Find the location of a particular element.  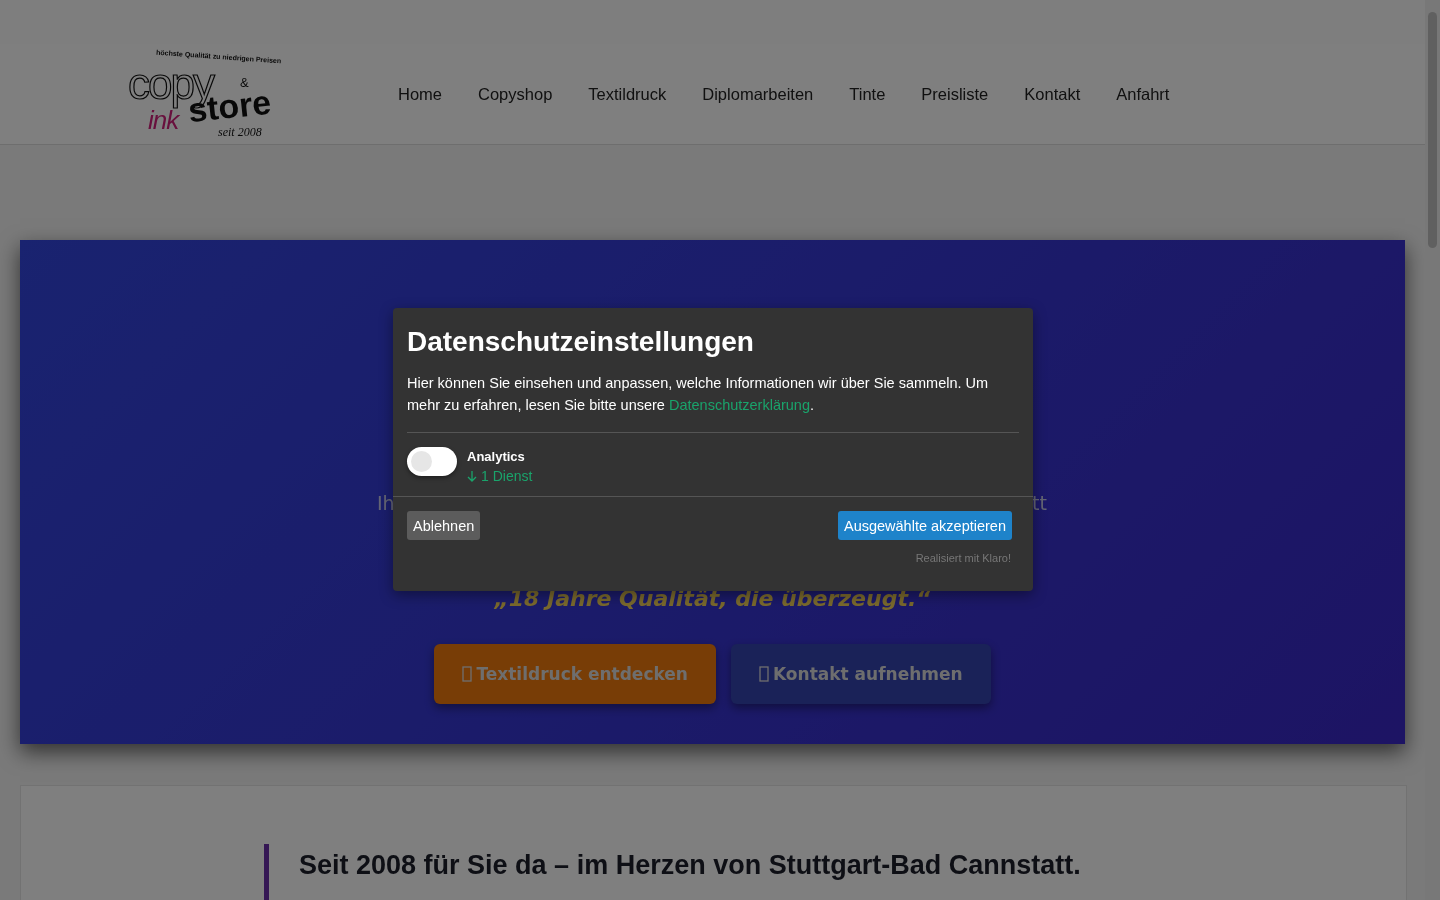

hero-subtitle: tt is located at coordinates (1039, 503).